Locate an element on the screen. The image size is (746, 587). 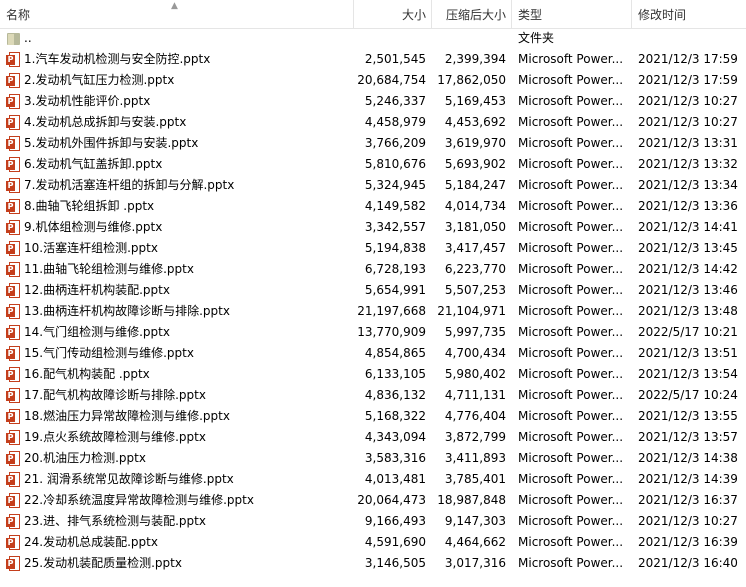
file-modified-date: 2021/12/3 13:46 is located at coordinates (688, 290).